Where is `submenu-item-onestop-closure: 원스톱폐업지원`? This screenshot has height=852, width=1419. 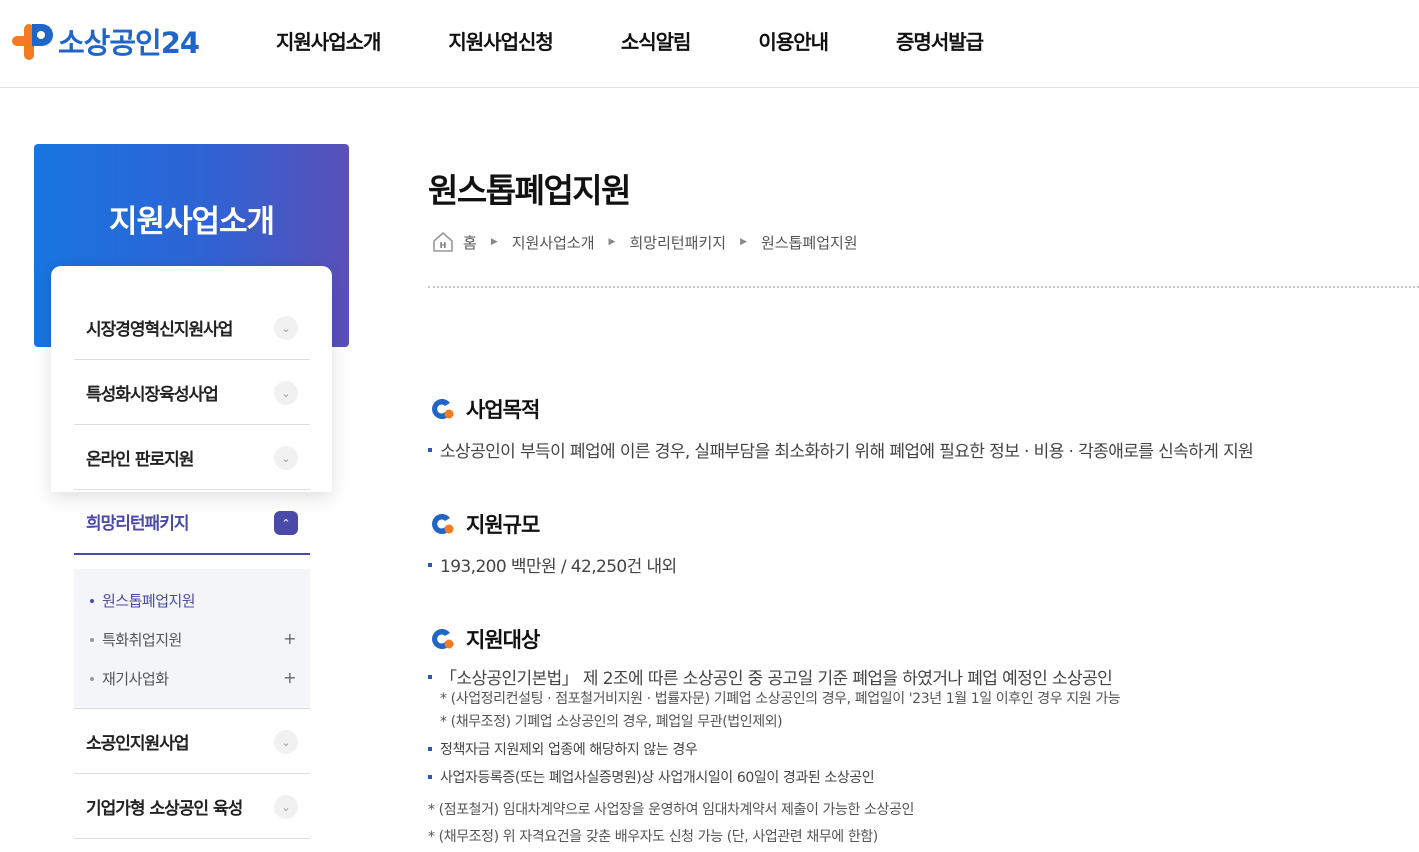 submenu-item-onestop-closure: 원스톱폐업지원 is located at coordinates (192, 600).